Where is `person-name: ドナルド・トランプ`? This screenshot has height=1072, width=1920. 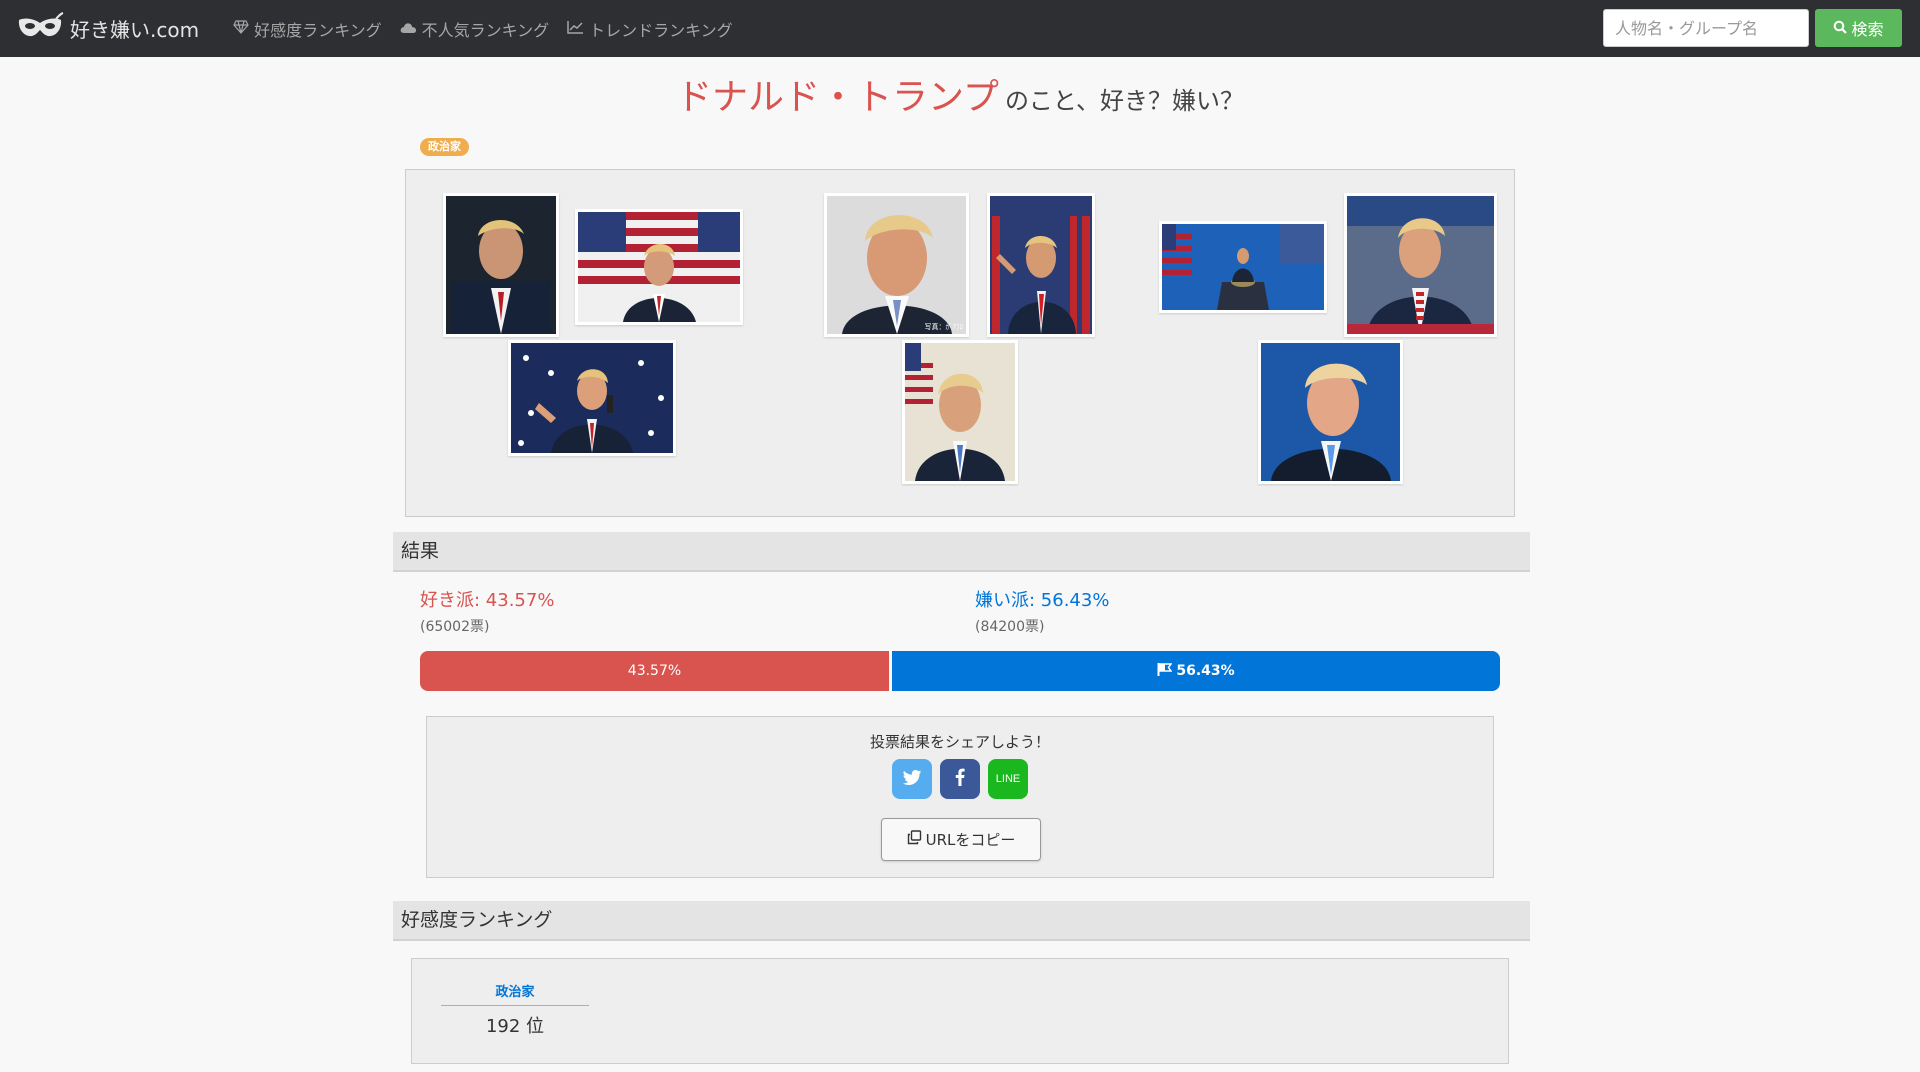
person-name: ドナルド・トランプ is located at coordinates (837, 97).